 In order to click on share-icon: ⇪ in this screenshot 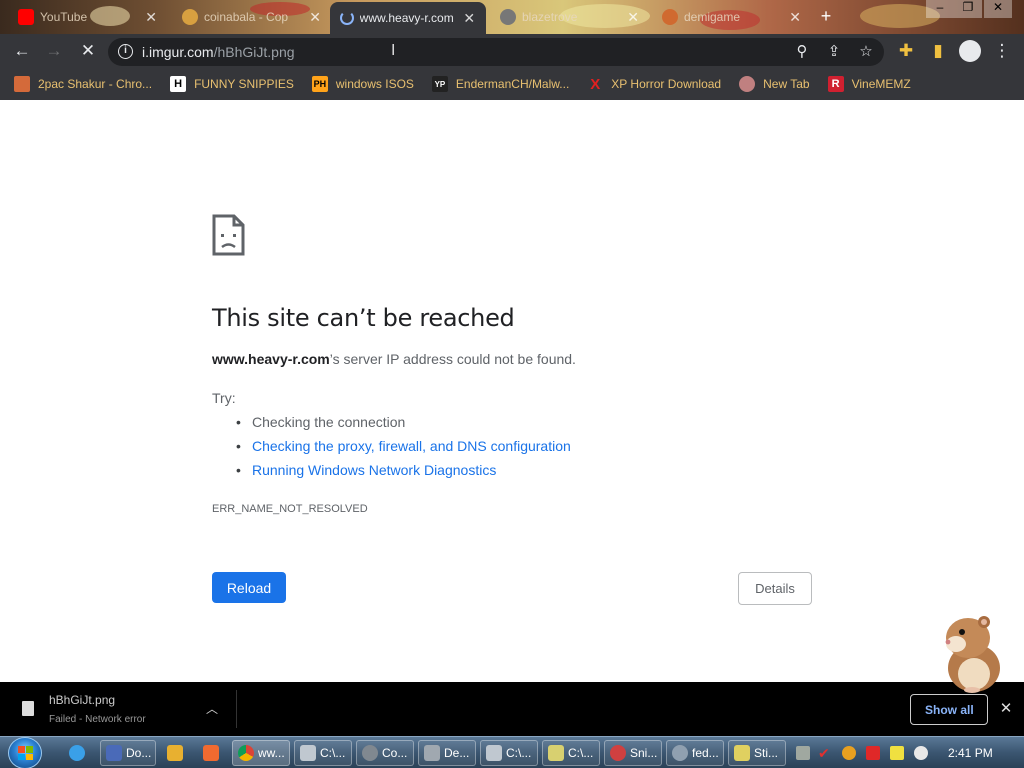, I will do `click(834, 51)`.